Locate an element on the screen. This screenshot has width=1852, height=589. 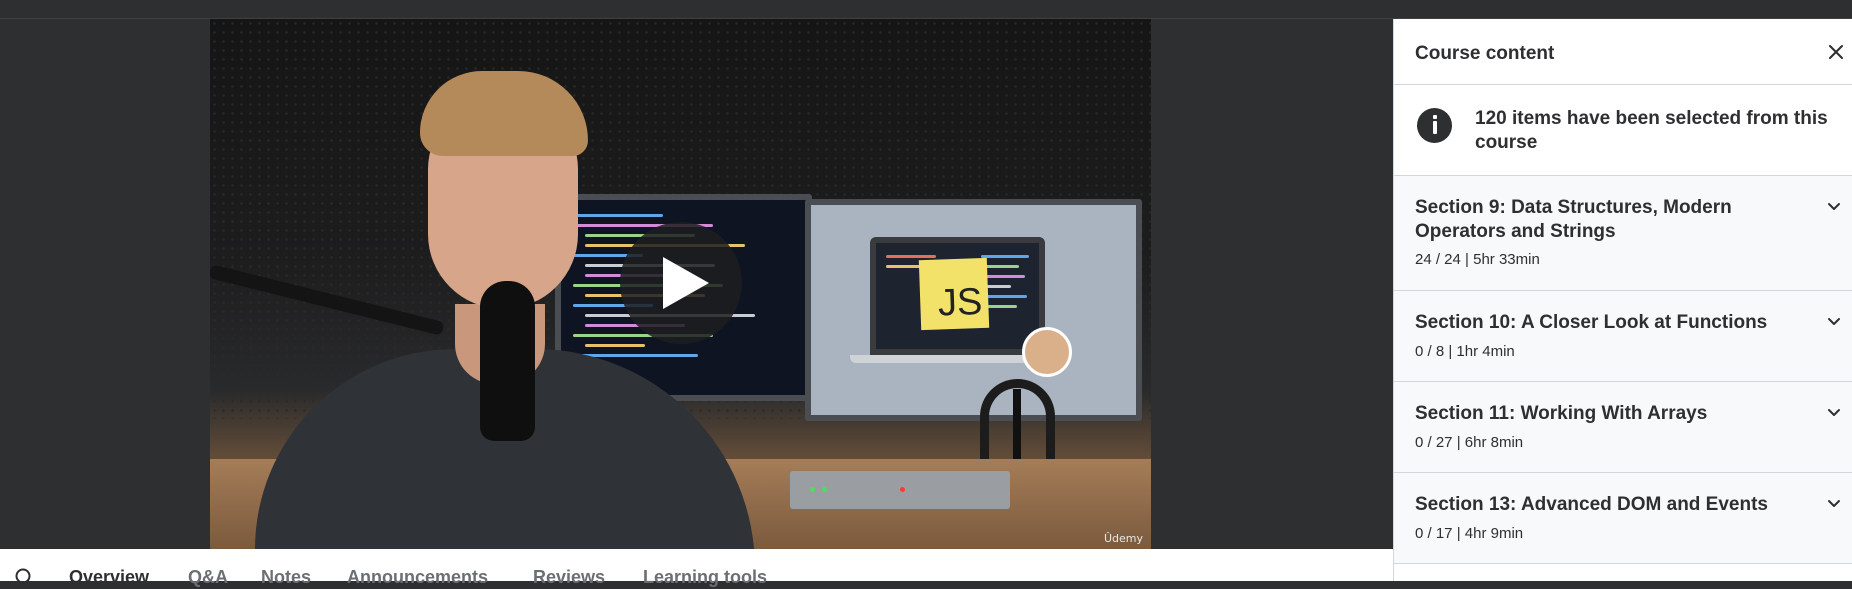
tab-notes: Notes is located at coordinates (286, 577).